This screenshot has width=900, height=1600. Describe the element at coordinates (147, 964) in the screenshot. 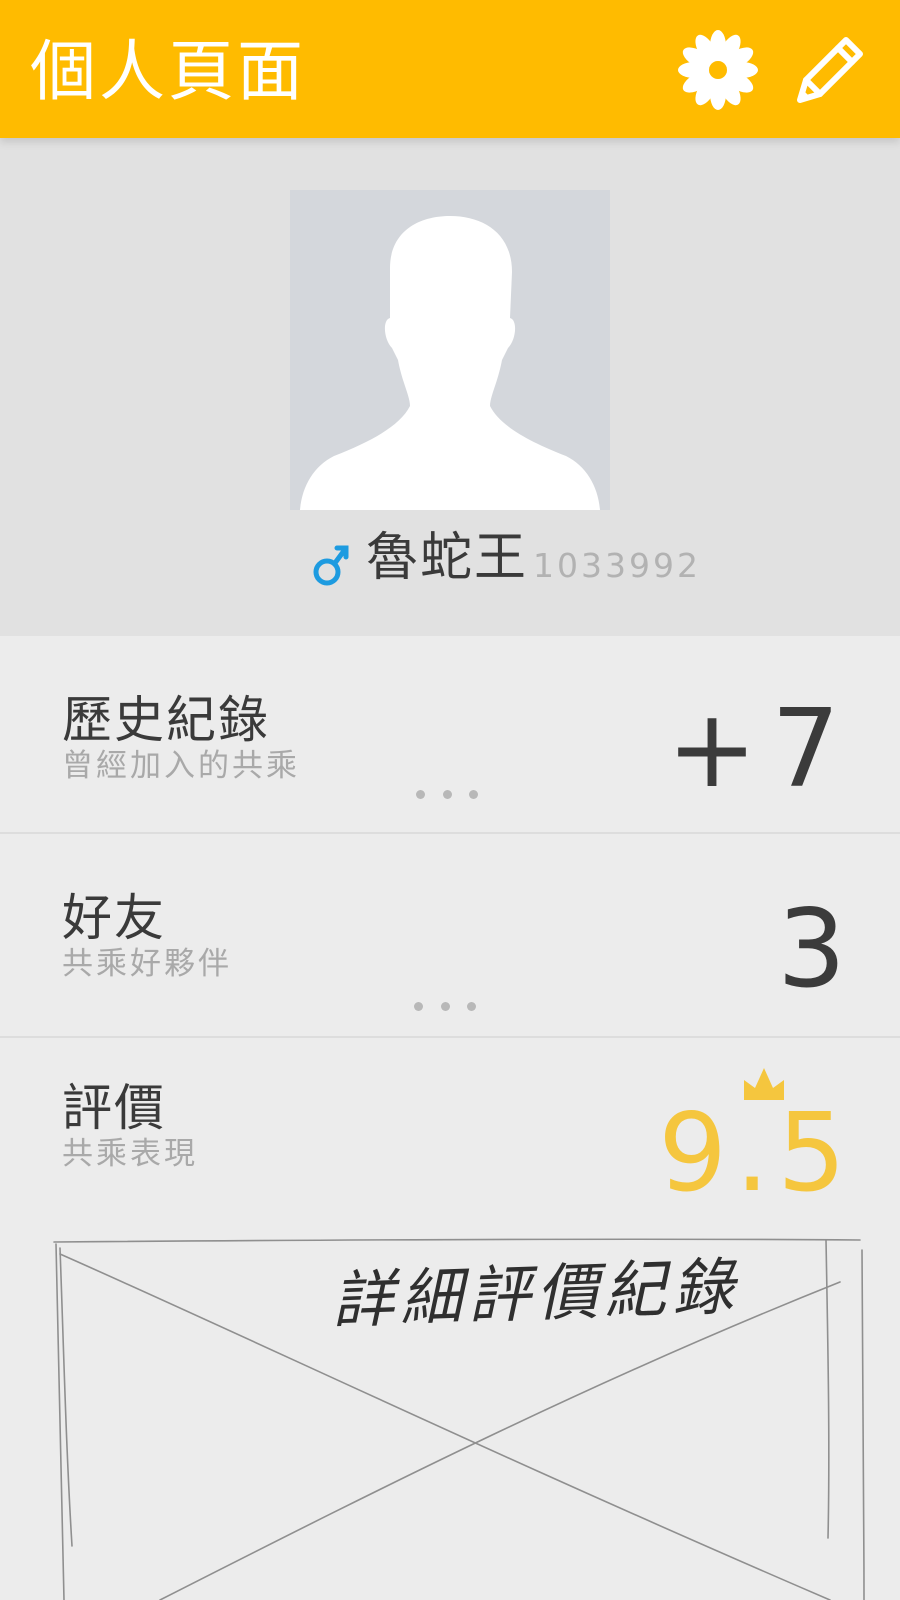

I see `friends-subtitle: 共乘好夥伴` at that location.